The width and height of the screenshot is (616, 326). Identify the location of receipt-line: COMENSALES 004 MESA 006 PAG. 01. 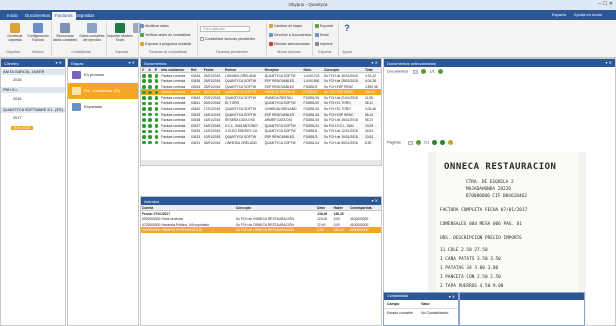
(481, 224).